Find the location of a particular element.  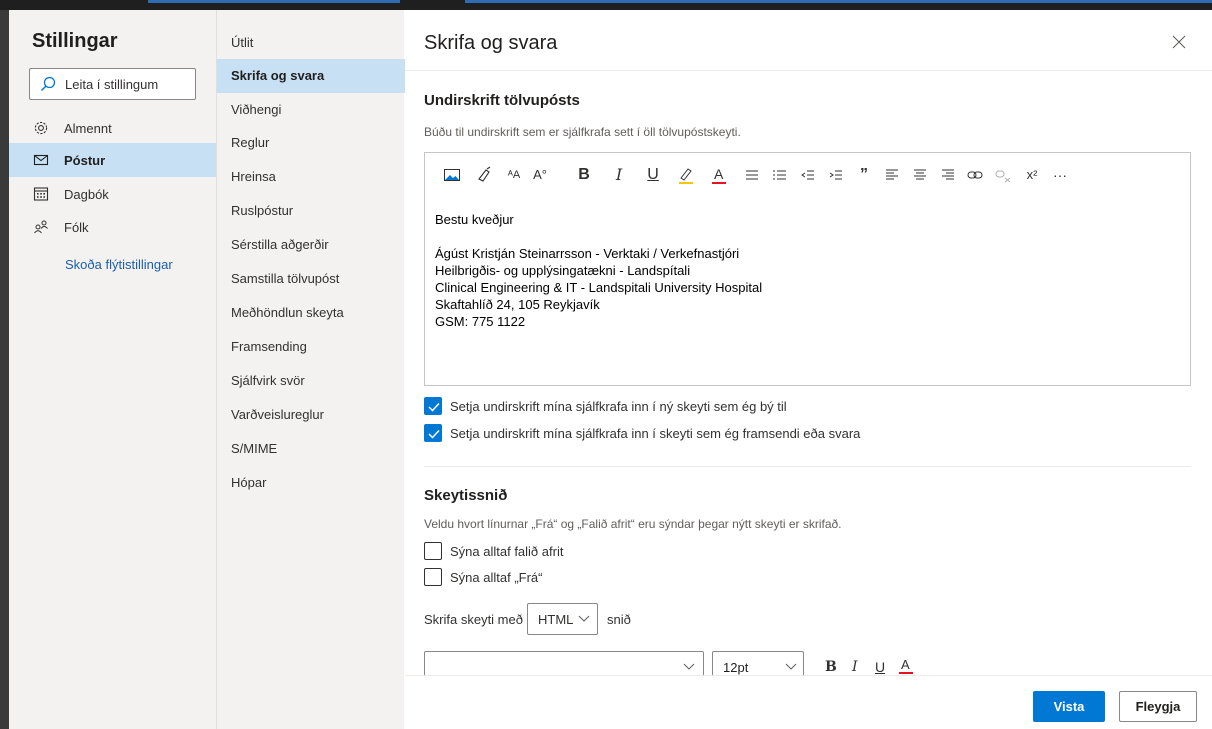

checkbox-label: Sýna alltaf „Frá“ is located at coordinates (496, 577).